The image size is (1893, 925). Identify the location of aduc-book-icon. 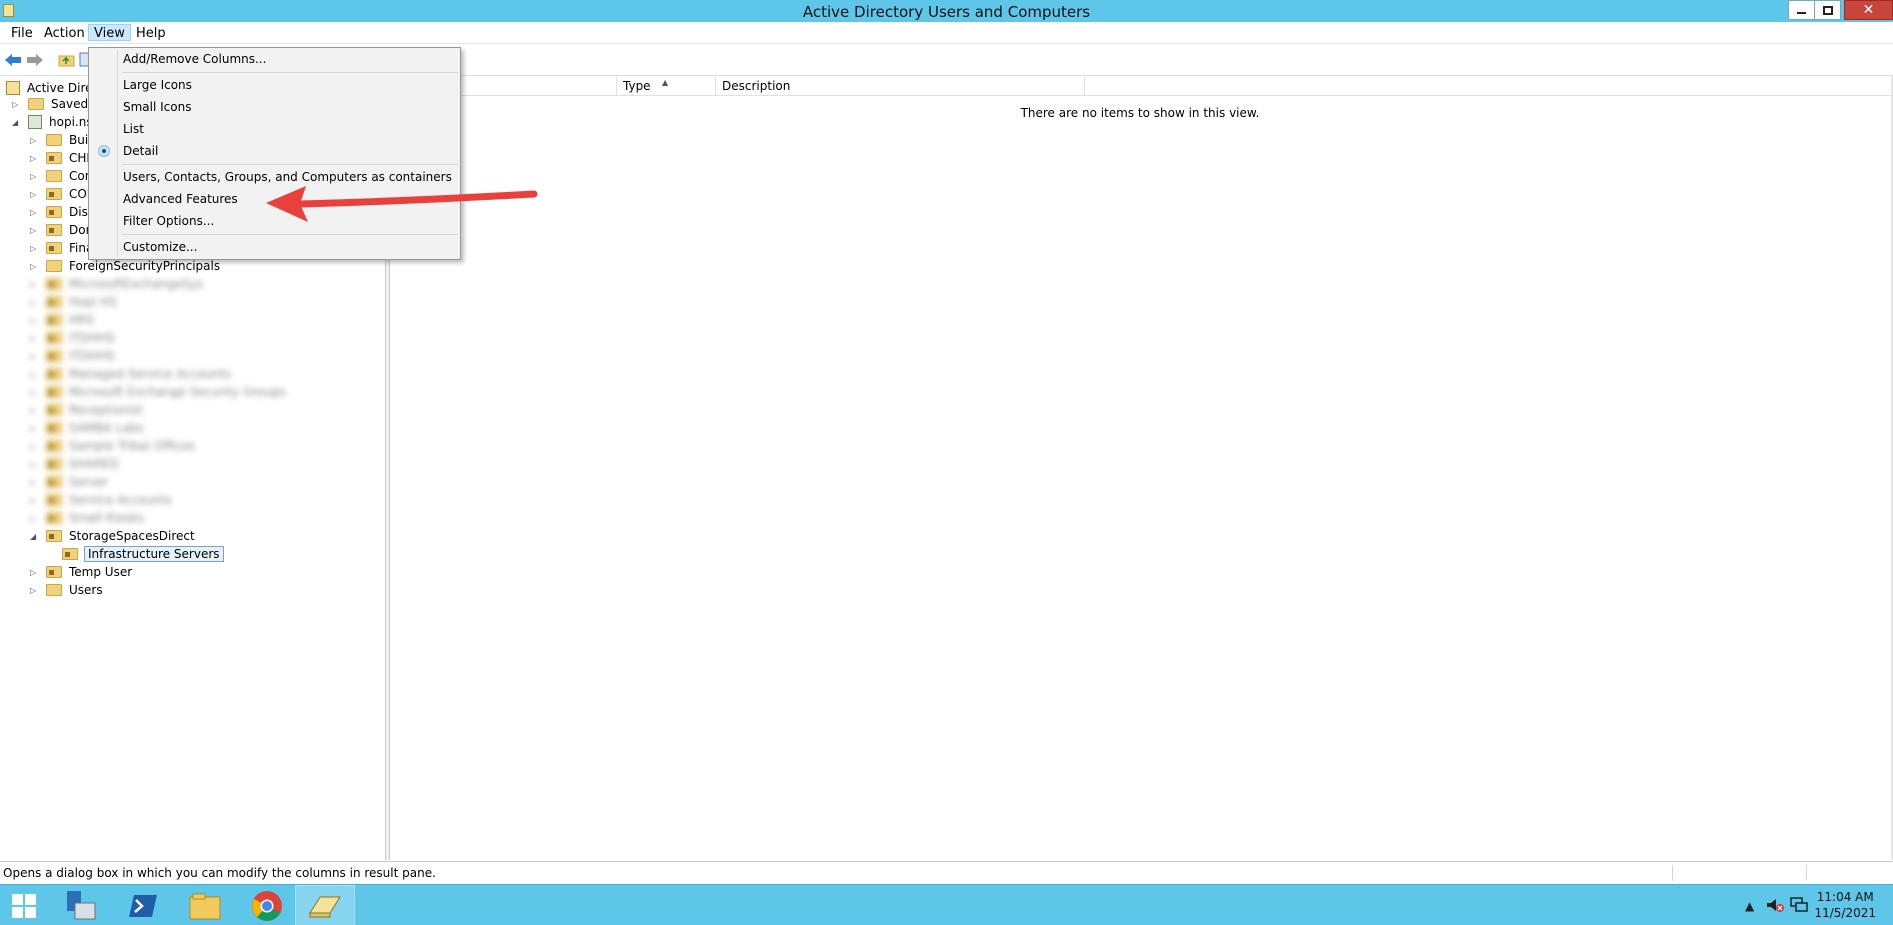
(325, 906).